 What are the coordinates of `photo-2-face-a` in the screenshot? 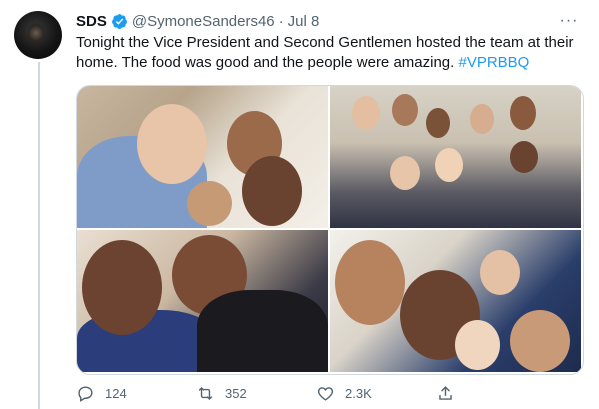 It's located at (366, 113).